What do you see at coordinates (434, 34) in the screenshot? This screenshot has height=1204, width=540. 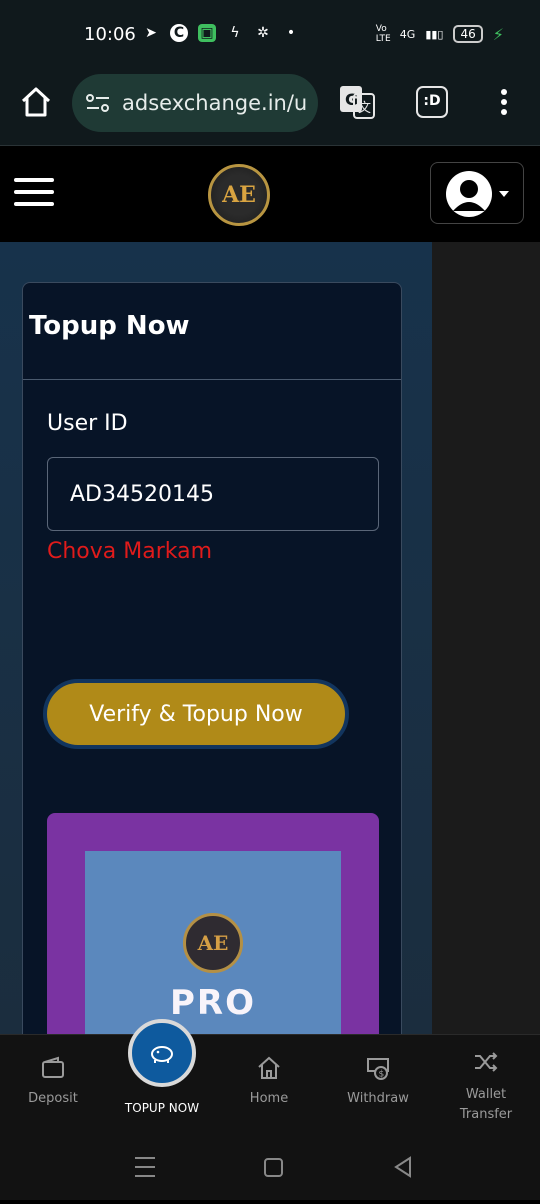 I see `signal-icon: ▮▮▯` at bounding box center [434, 34].